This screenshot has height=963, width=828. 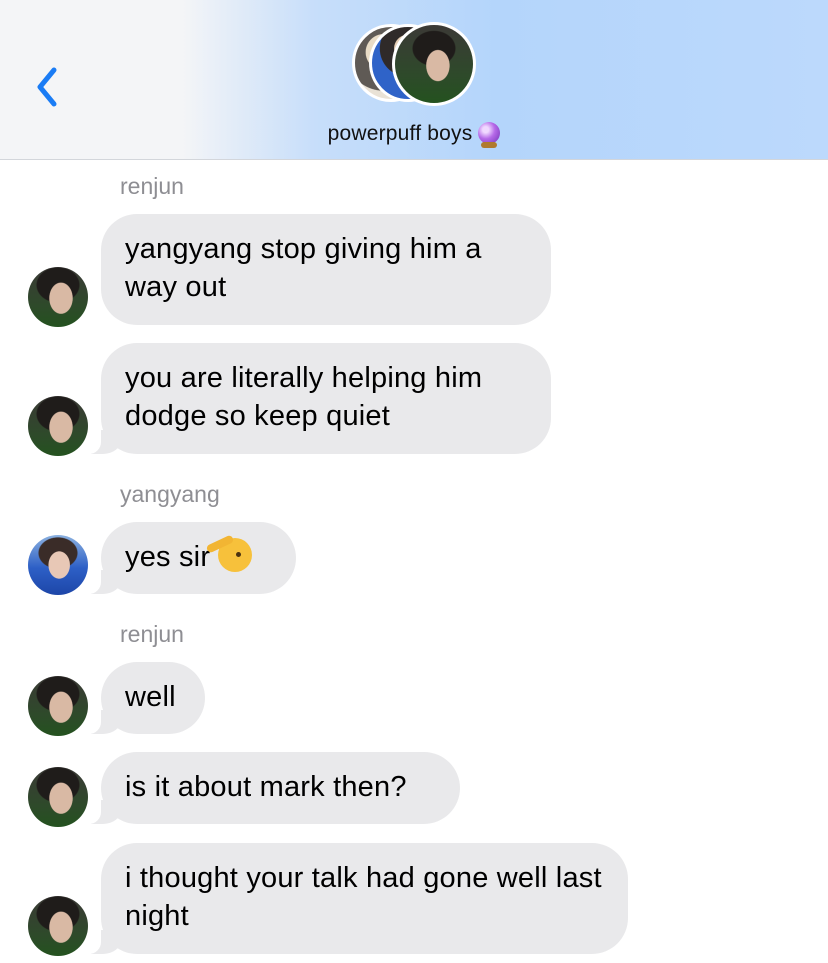 I want to click on message-bubble: yangyang stop giving him a way out, so click(x=326, y=269).